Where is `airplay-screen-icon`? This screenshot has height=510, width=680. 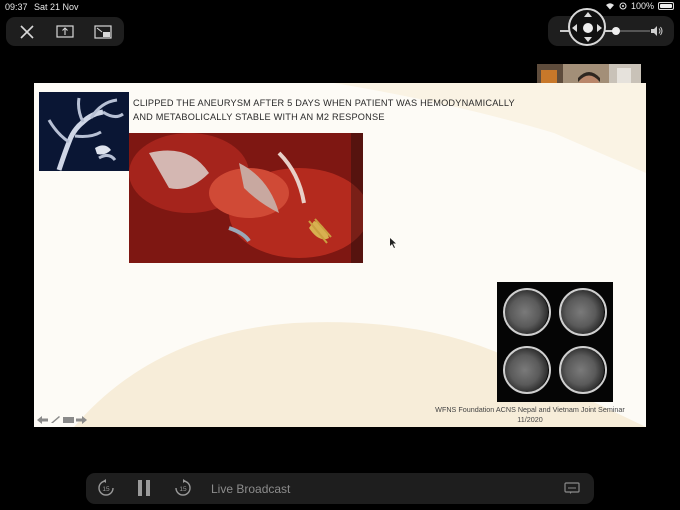
airplay-screen-icon is located at coordinates (103, 31).